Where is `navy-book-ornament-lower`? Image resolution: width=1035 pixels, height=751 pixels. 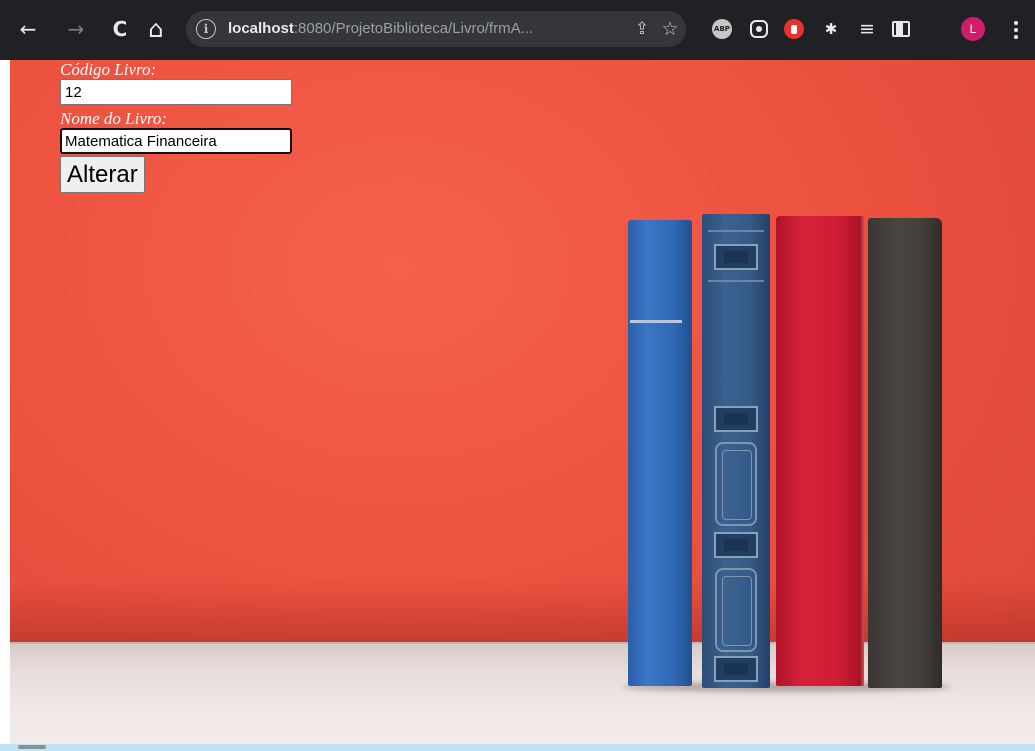 navy-book-ornament-lower is located at coordinates (736, 610).